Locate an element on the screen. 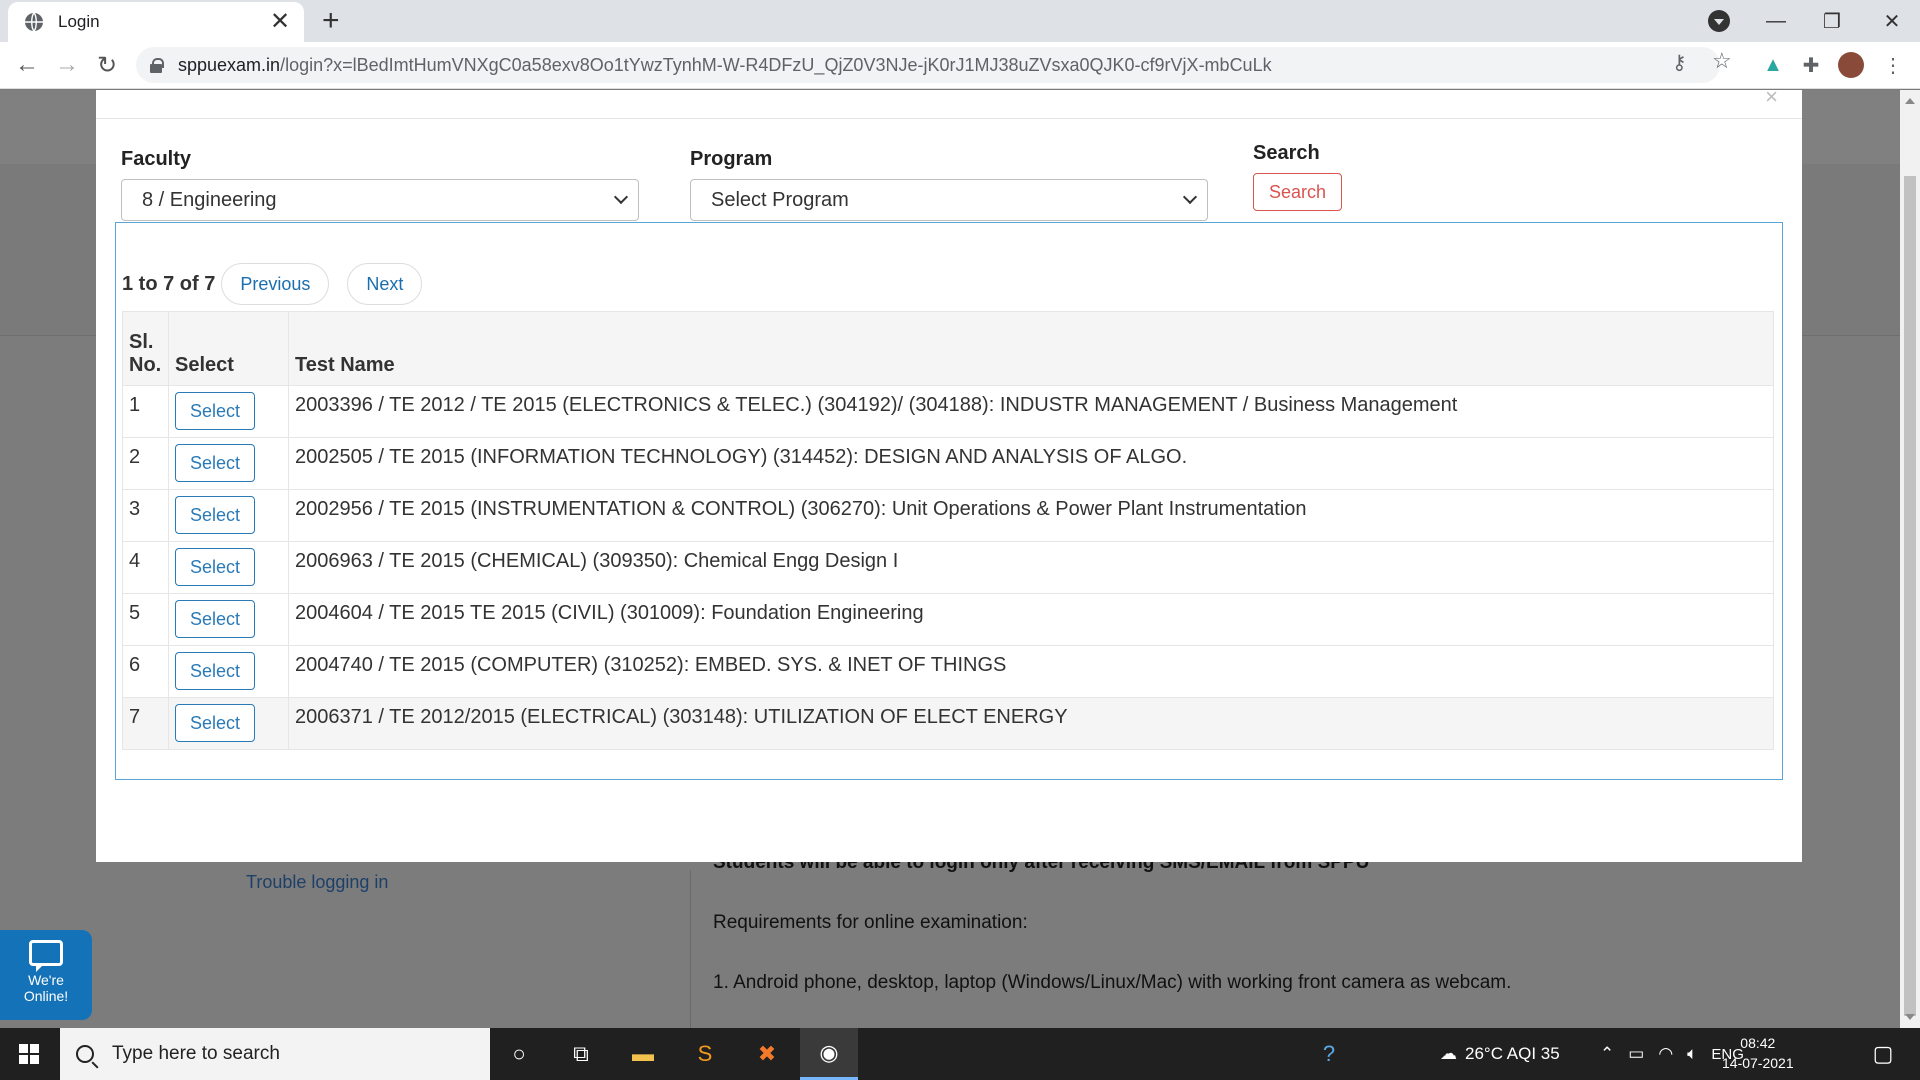  bookmark-star-icon: ☆ is located at coordinates (1722, 61).